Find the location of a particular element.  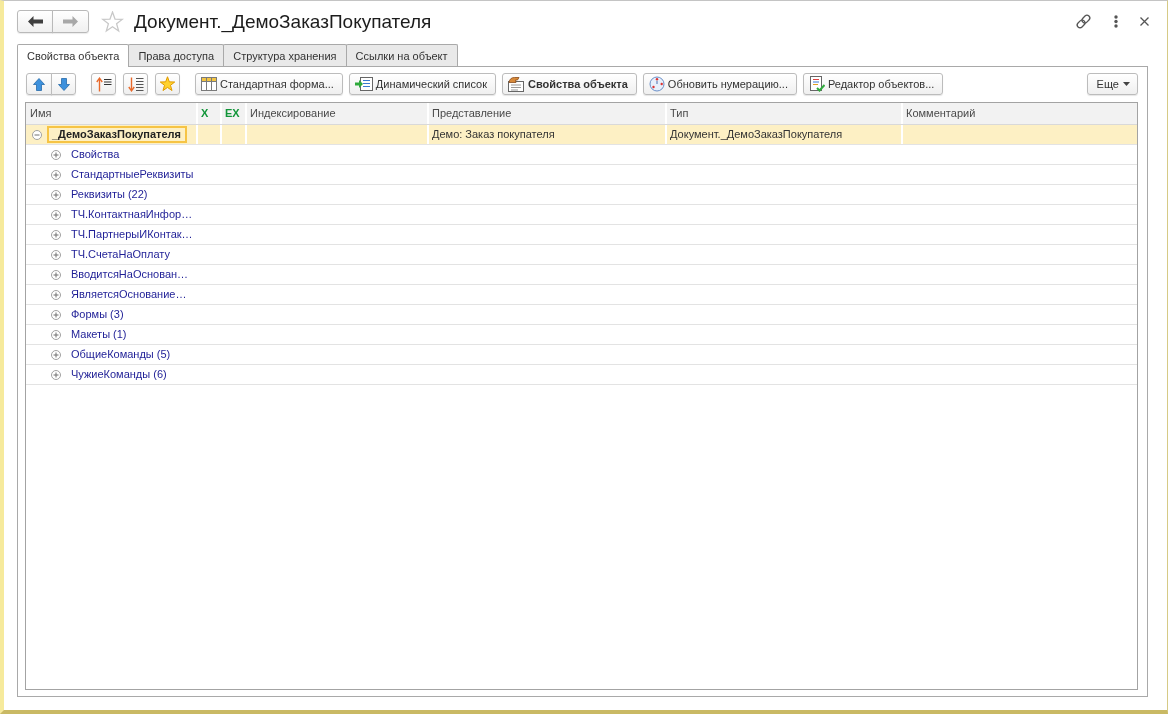

sort-ascending-icon is located at coordinates (103, 84).